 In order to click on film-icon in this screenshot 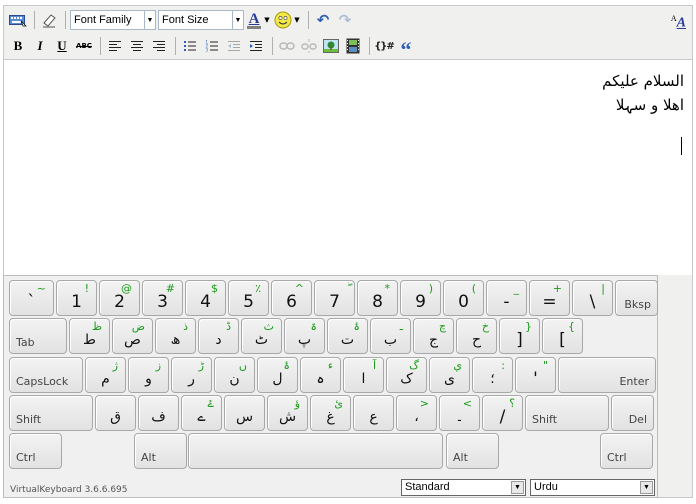, I will do `click(353, 46)`.